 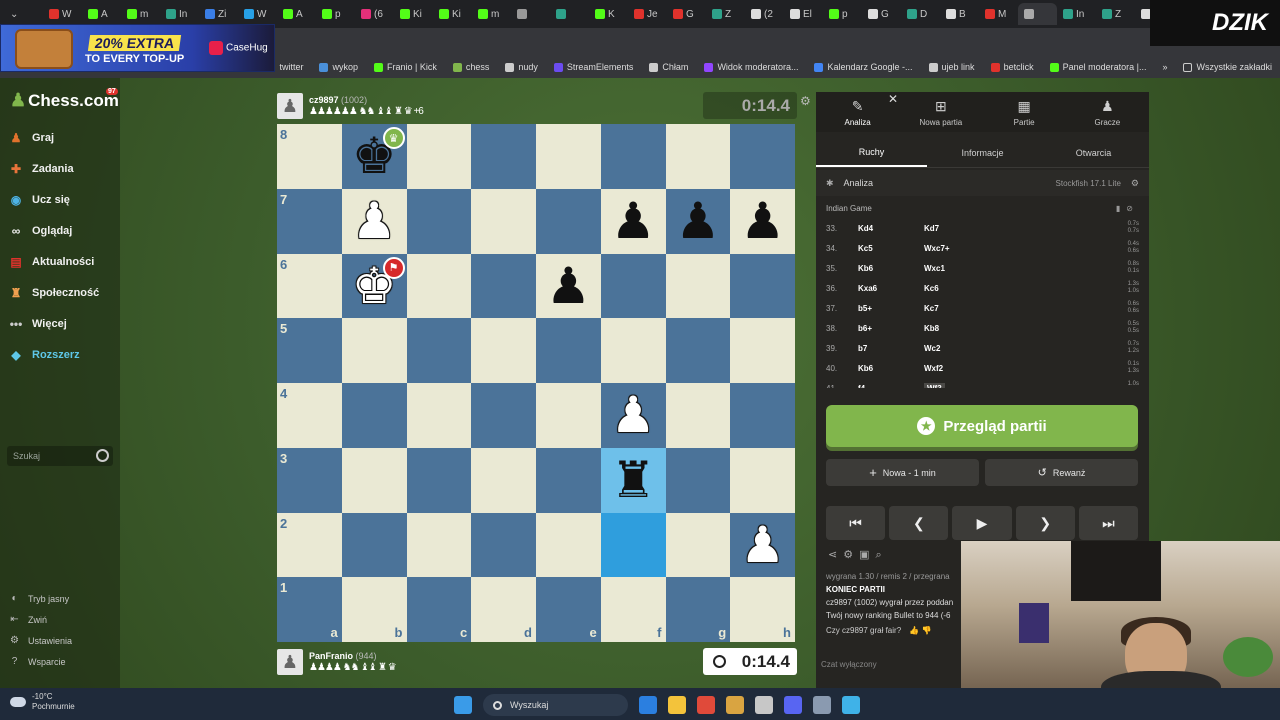 What do you see at coordinates (902, 472) in the screenshot?
I see `new-game-button: + Nowa - 1 min` at bounding box center [902, 472].